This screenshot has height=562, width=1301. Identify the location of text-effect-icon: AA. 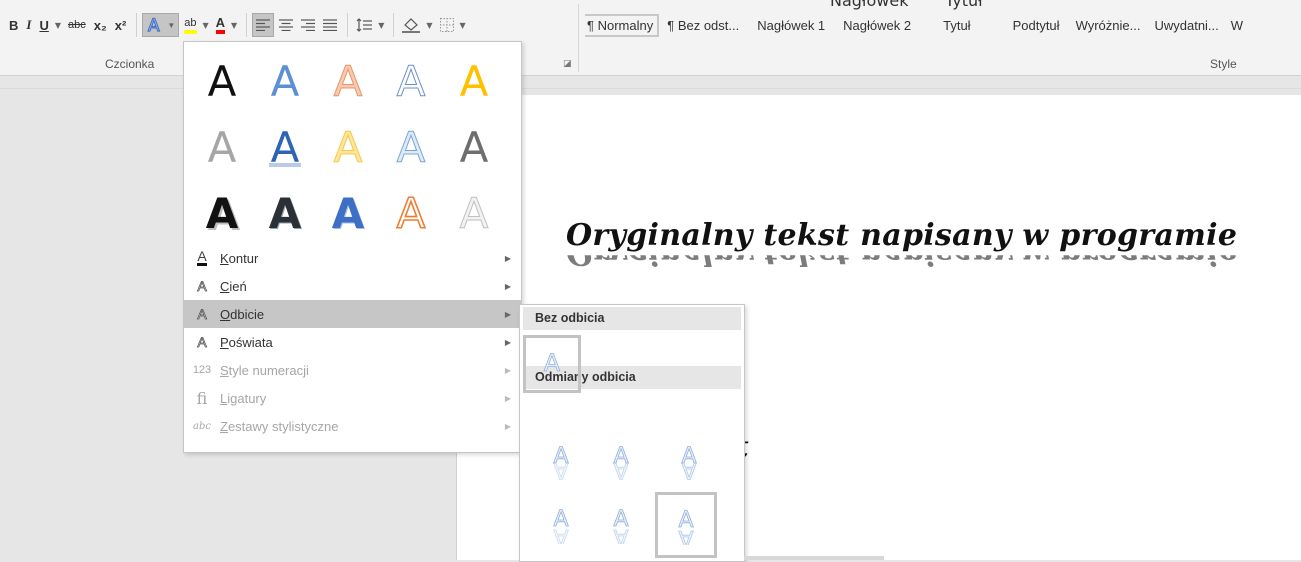
(222, 214).